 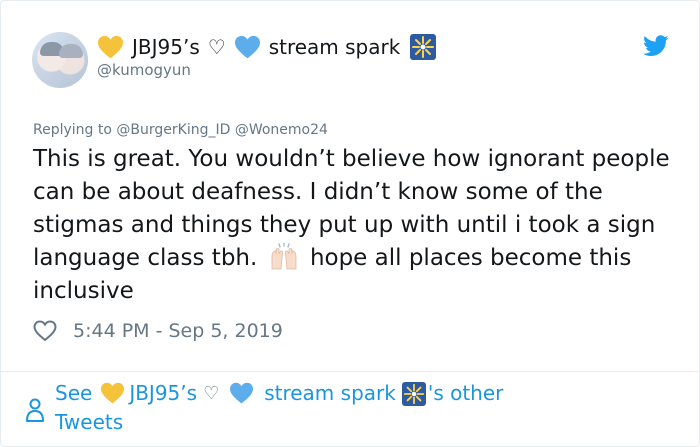 I want to click on display-name: JBJ95’s ♡ stream spark, so click(x=267, y=47).